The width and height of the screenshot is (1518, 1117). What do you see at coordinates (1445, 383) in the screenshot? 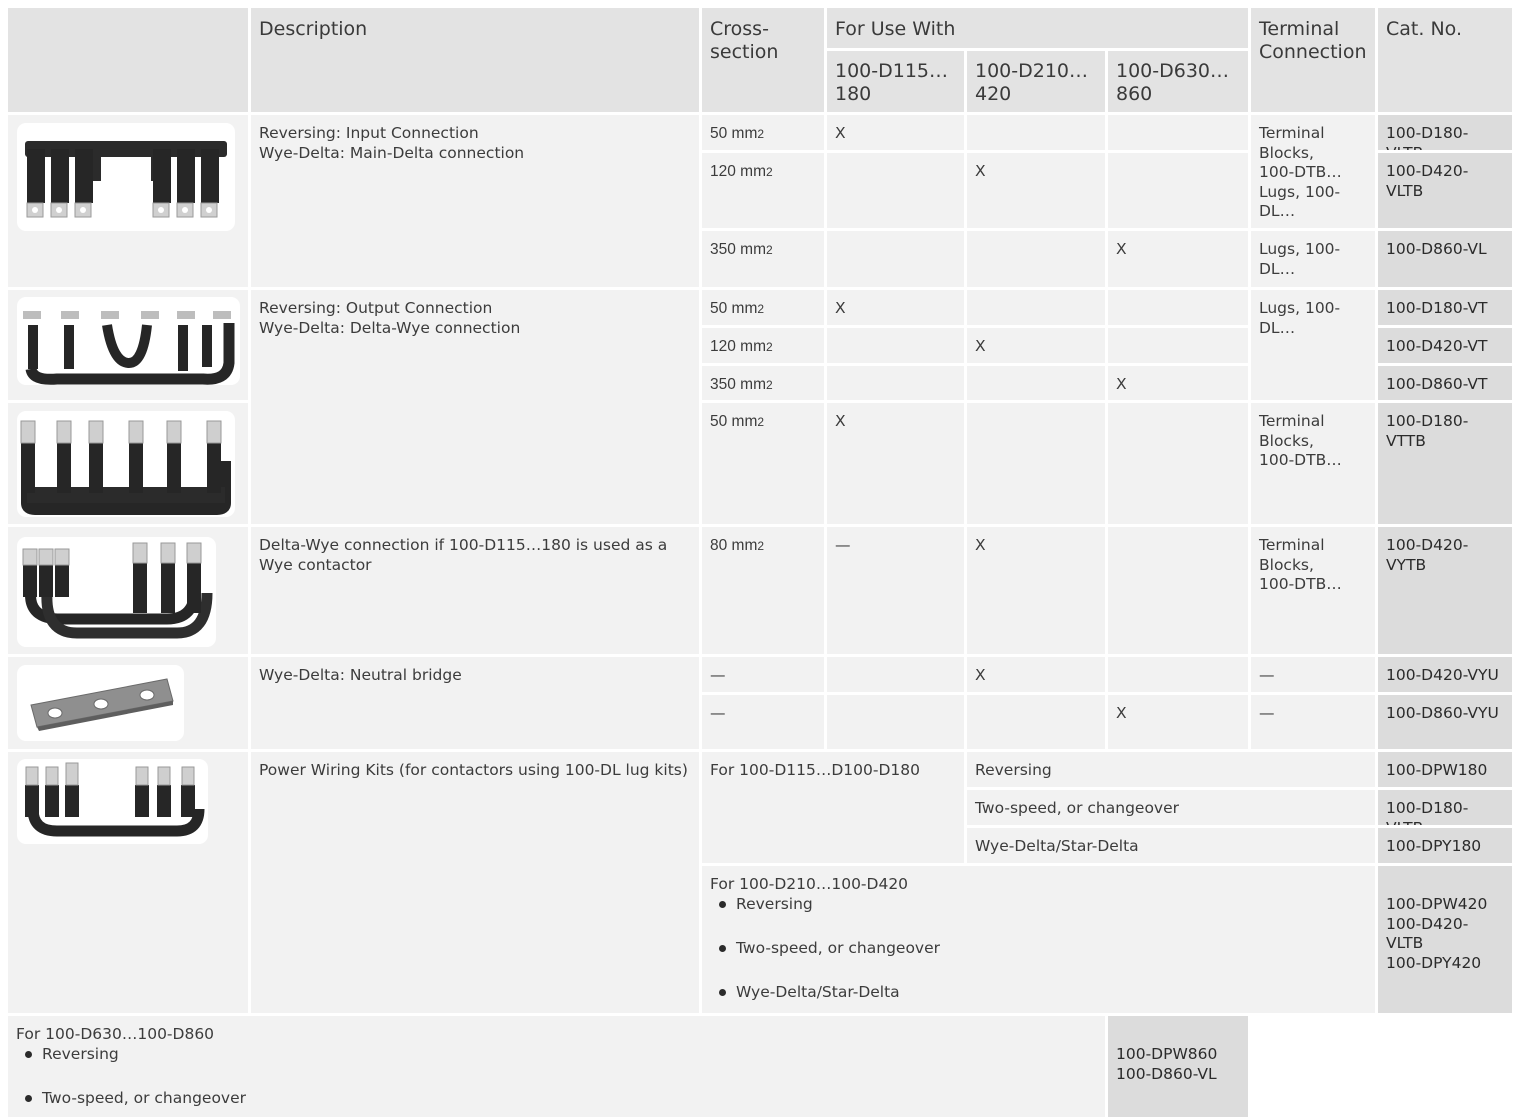
I see `cat-no-cell: 100-D860-VT` at bounding box center [1445, 383].